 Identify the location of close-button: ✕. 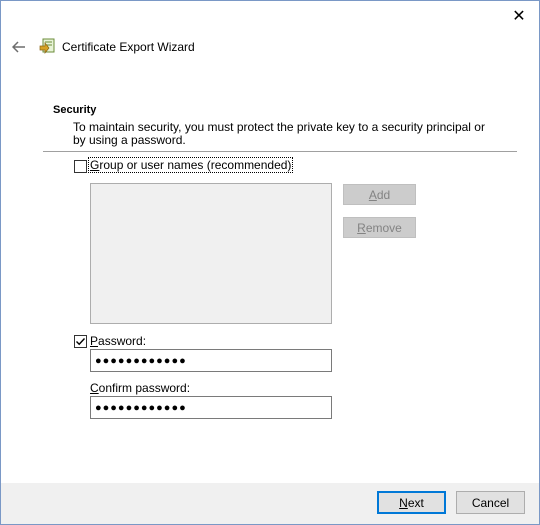
(519, 16).